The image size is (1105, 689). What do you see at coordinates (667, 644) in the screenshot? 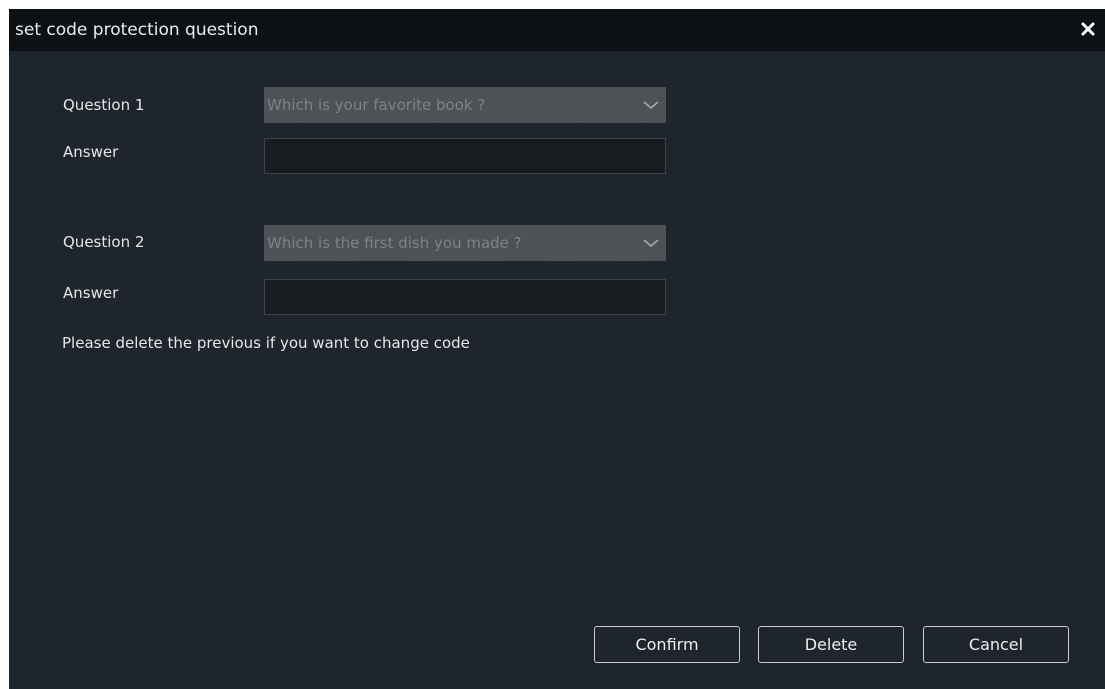
I see `confirm-button: Confirm` at bounding box center [667, 644].